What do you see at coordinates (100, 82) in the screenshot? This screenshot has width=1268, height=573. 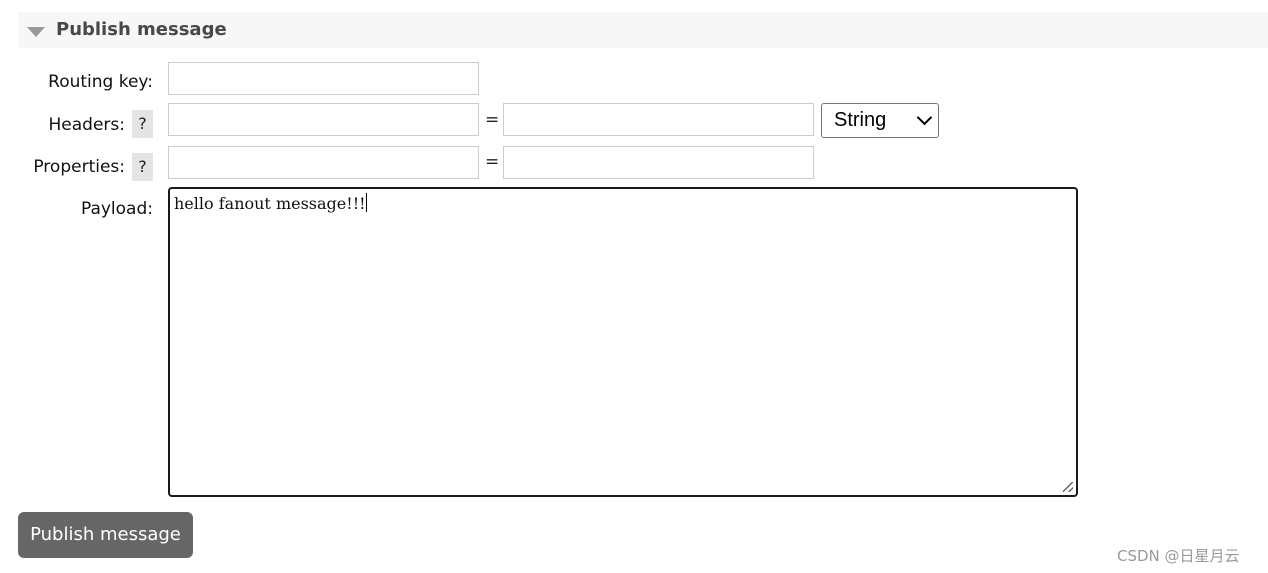 I see `routing-key-label: Routing key:` at bounding box center [100, 82].